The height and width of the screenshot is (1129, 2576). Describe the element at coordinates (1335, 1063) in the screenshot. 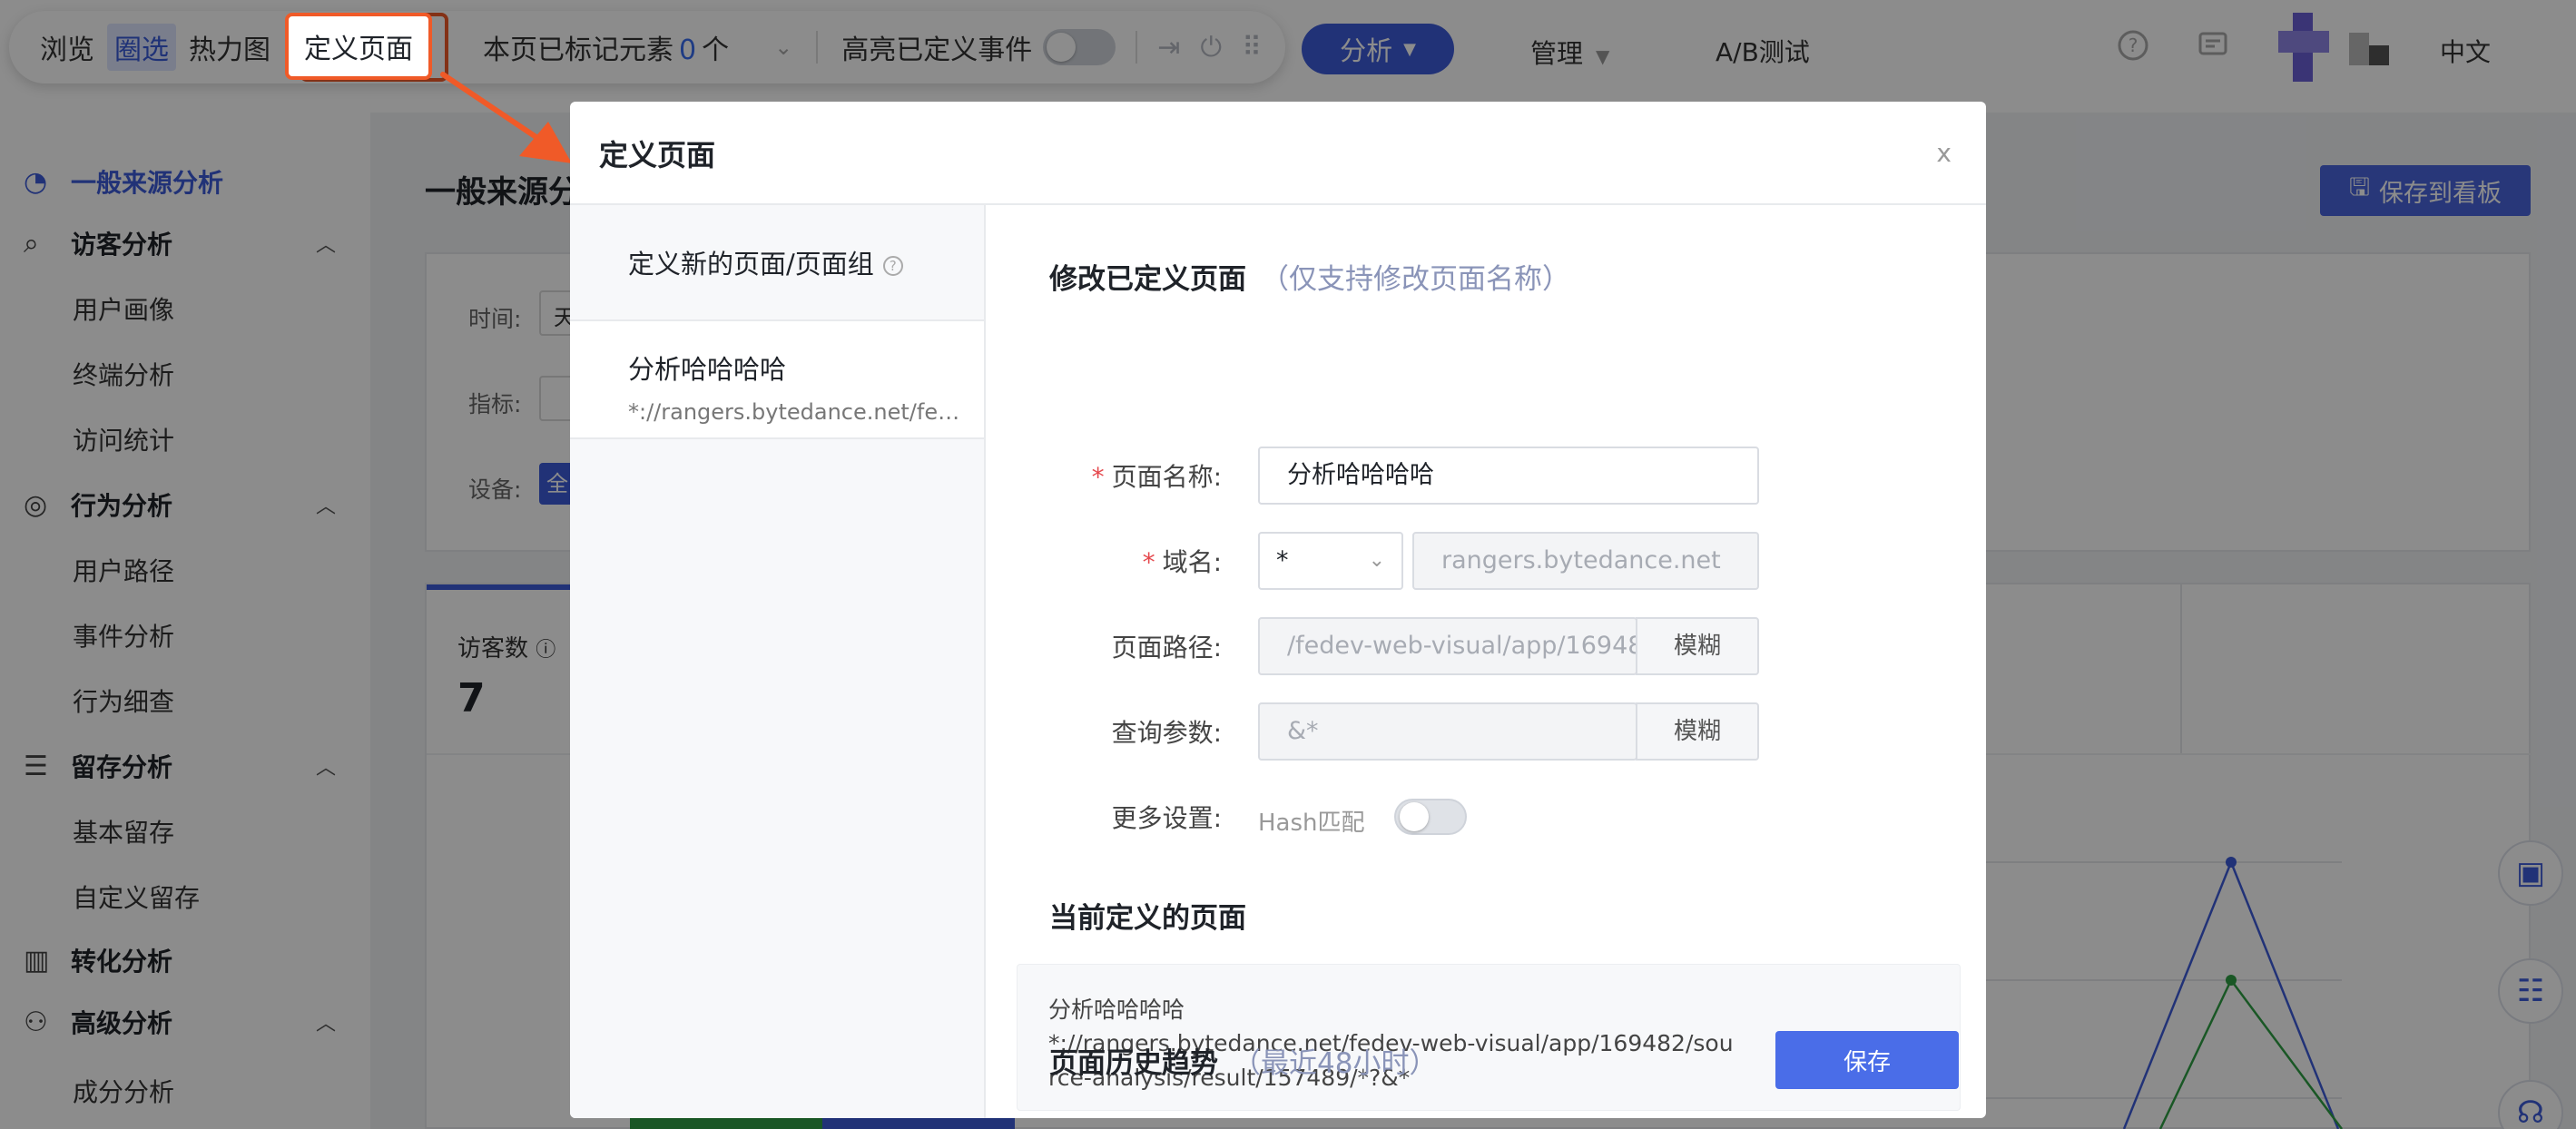

I see `history-note: （最近48小时）` at that location.